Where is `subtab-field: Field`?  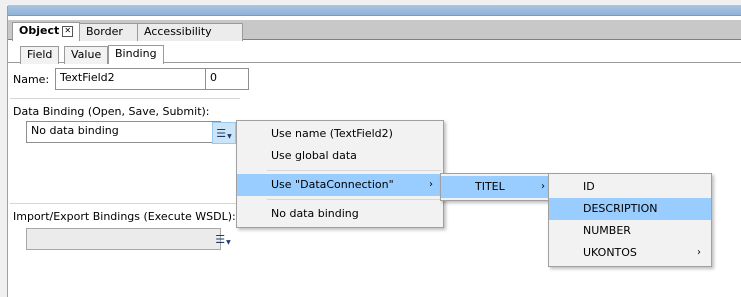 subtab-field: Field is located at coordinates (40, 55).